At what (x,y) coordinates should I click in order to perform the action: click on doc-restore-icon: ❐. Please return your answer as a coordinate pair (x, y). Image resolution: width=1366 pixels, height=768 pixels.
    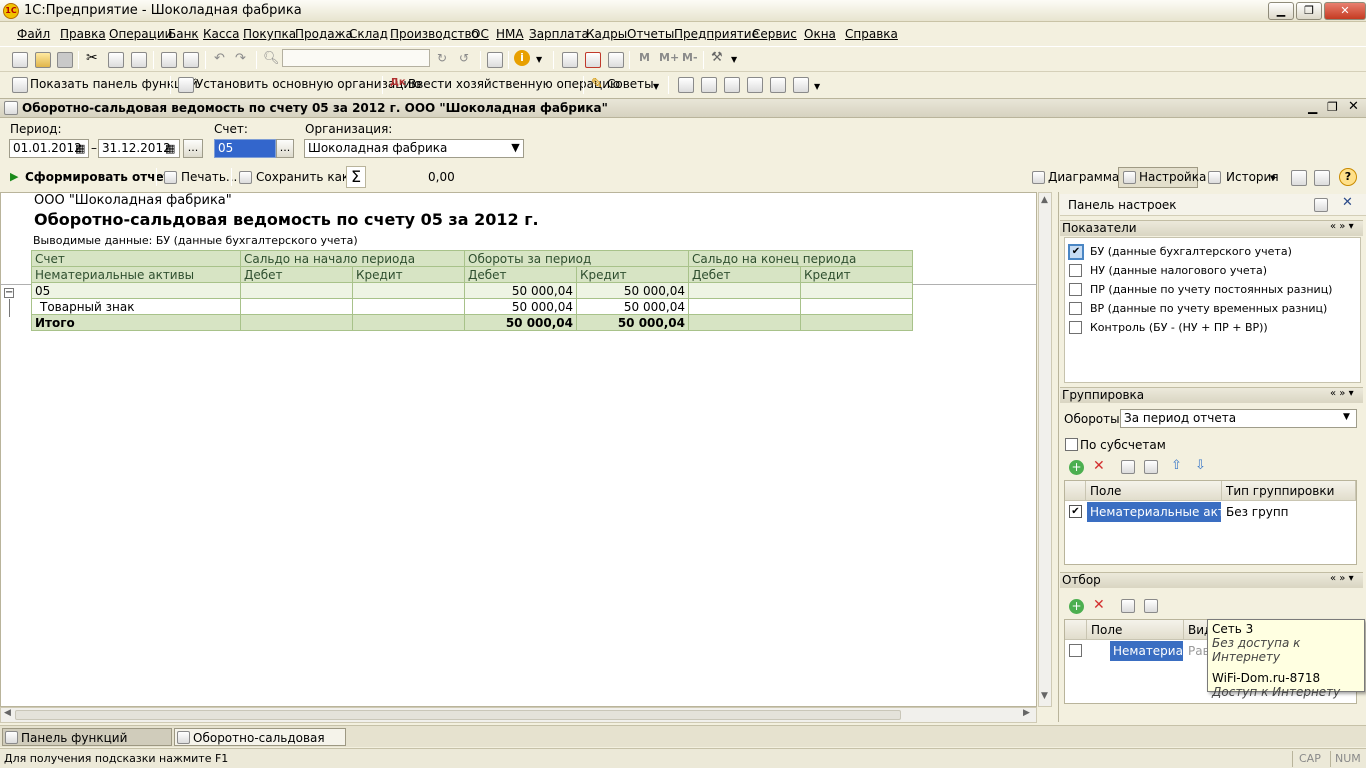
    Looking at the image, I should click on (1332, 107).